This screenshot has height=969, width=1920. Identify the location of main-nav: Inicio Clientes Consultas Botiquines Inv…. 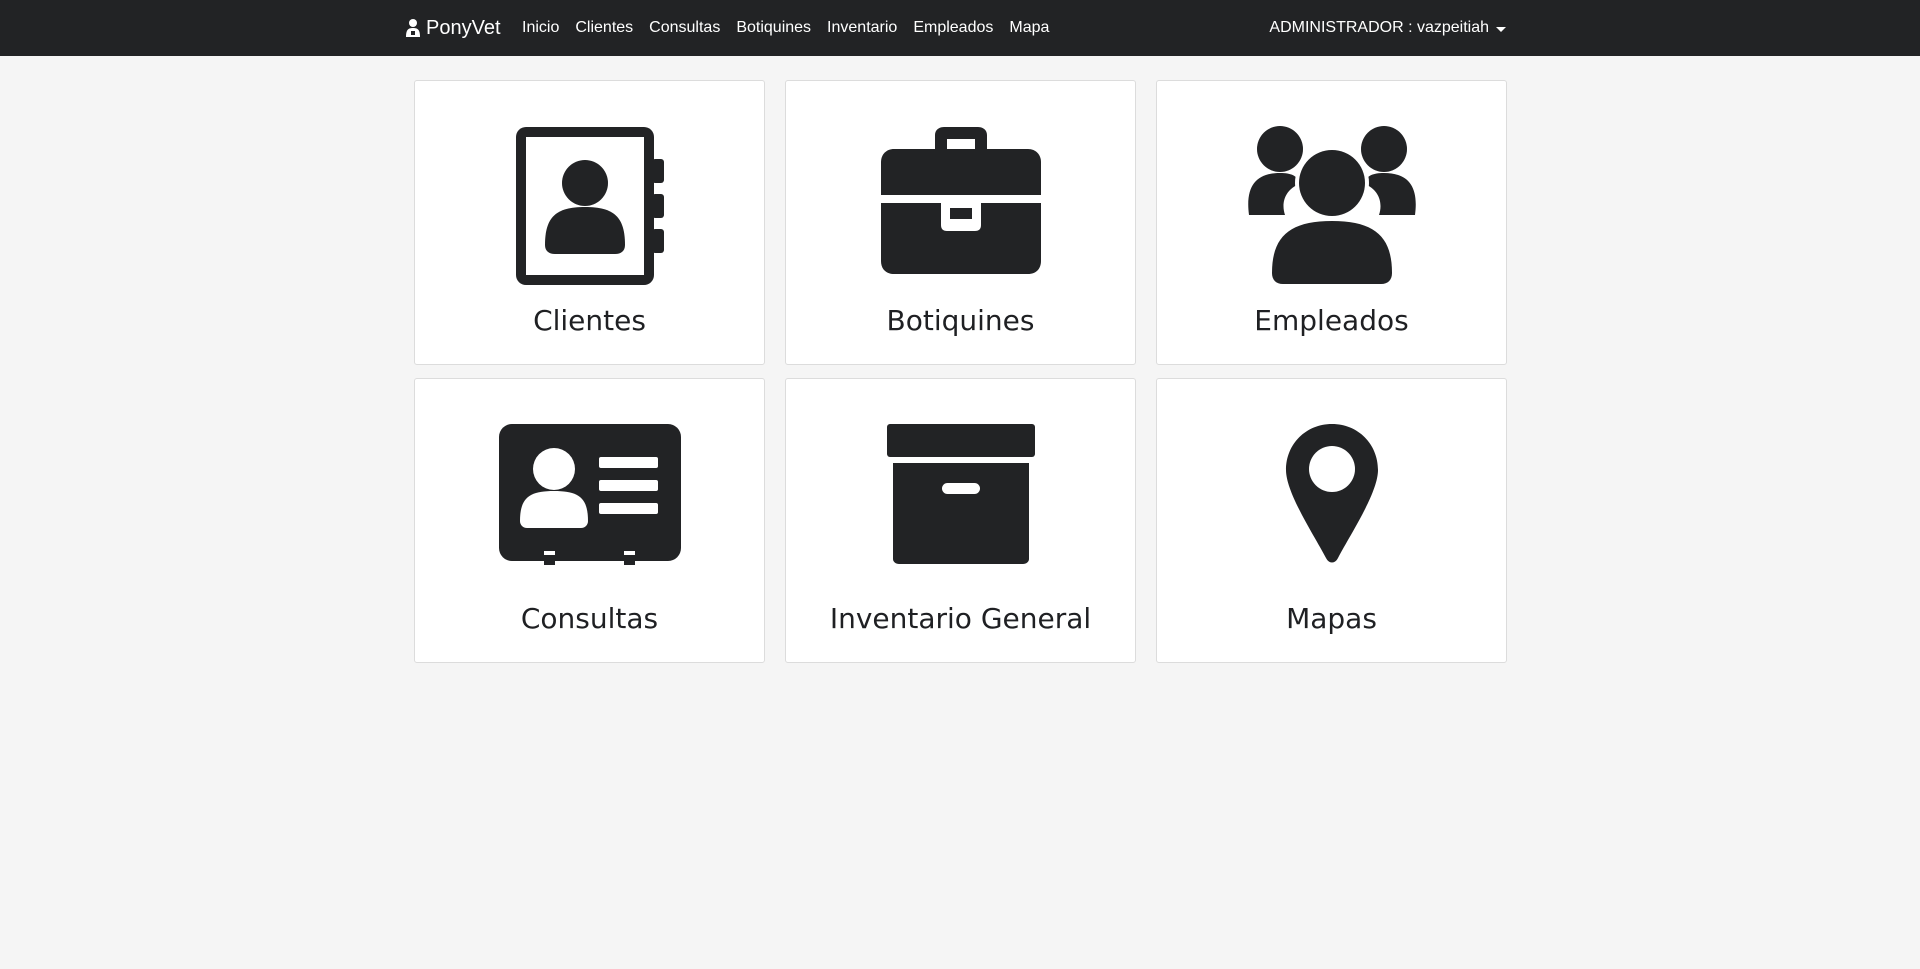
(785, 28).